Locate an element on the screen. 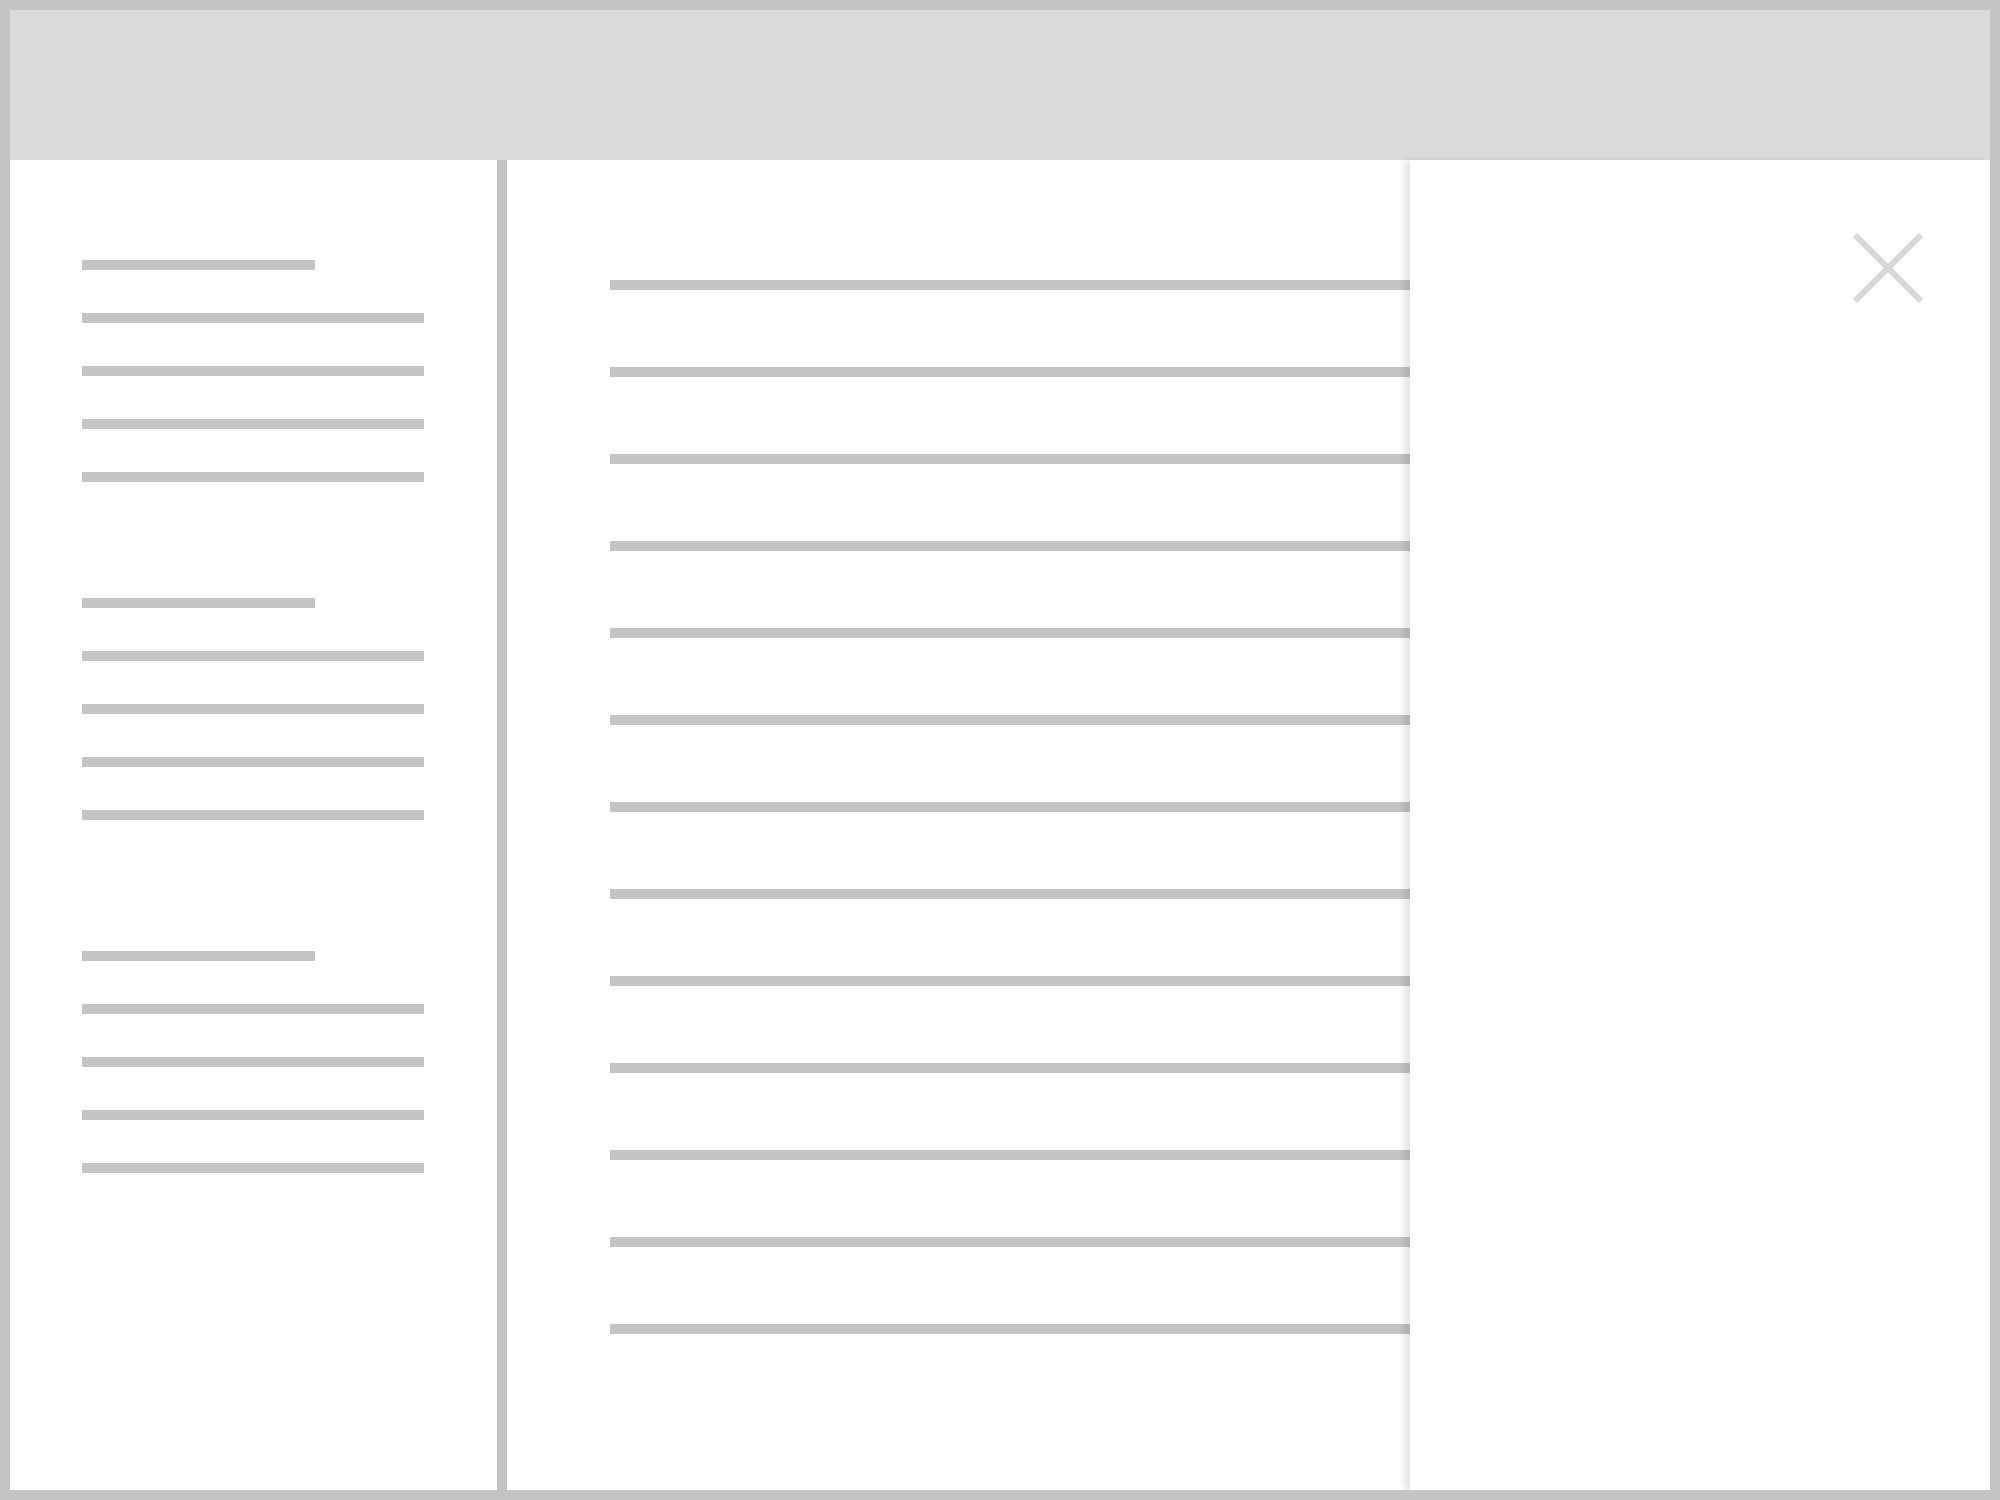  header-bar is located at coordinates (1000, 85).